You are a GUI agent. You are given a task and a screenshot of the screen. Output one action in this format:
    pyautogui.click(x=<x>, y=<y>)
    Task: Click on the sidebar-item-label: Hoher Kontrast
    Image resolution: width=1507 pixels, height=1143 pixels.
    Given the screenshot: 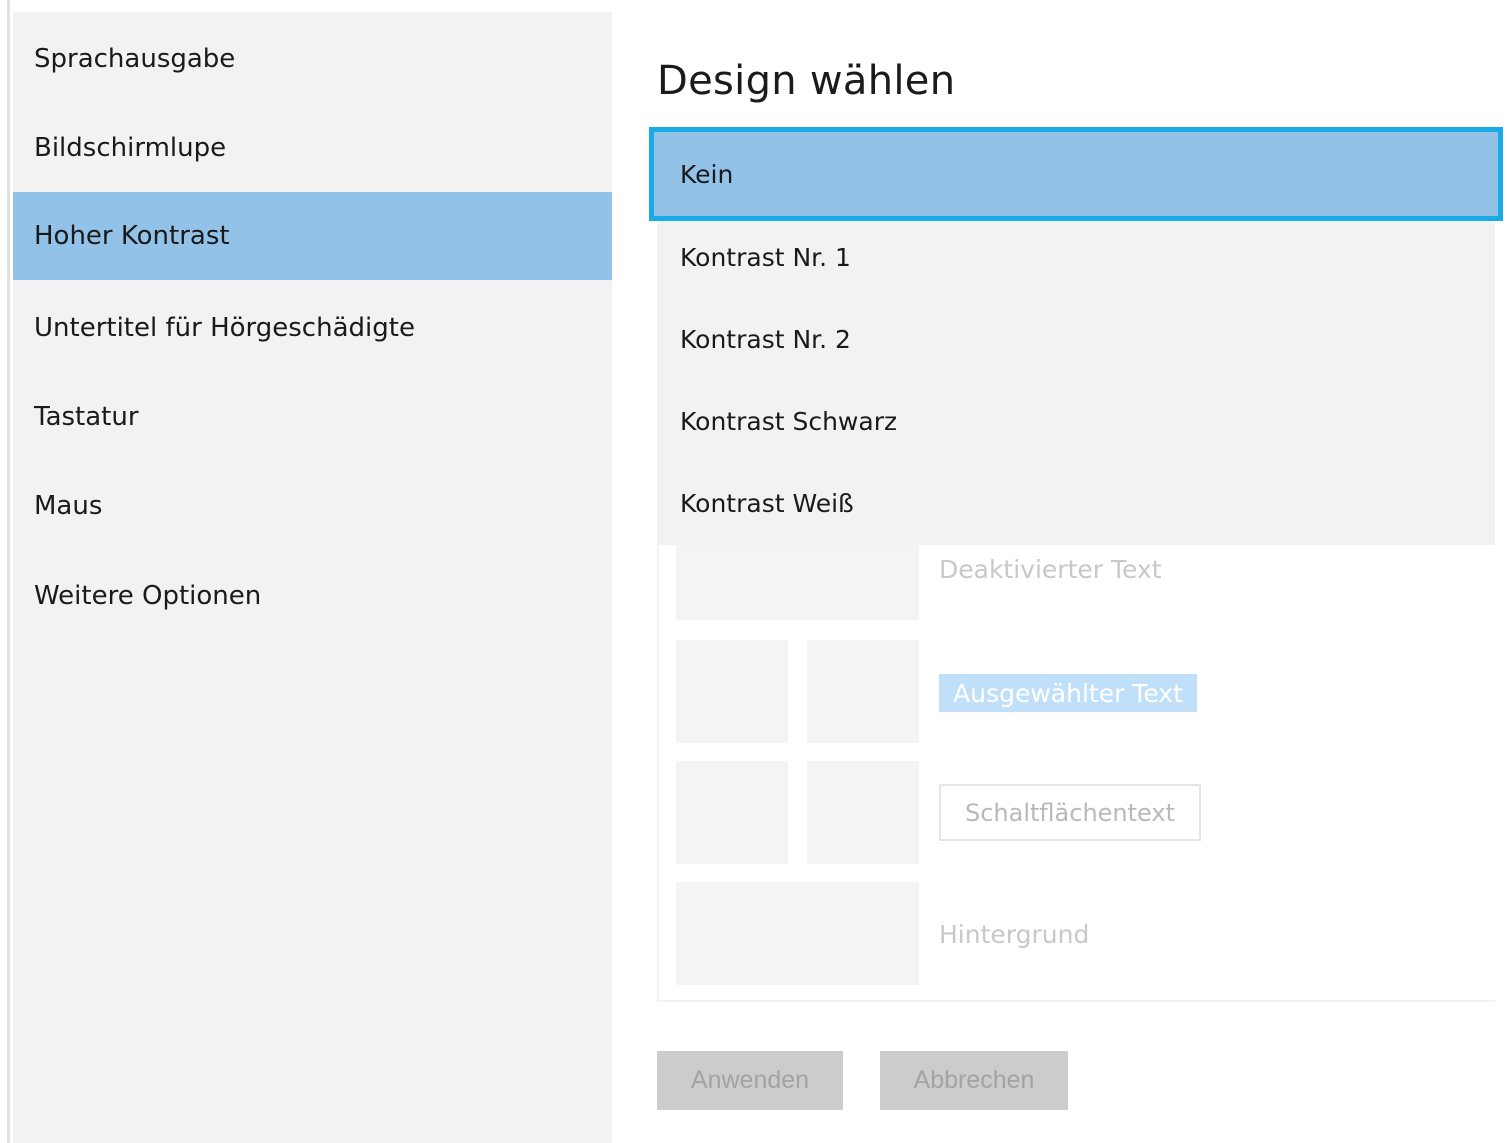 What is the action you would take?
    pyautogui.click(x=132, y=236)
    